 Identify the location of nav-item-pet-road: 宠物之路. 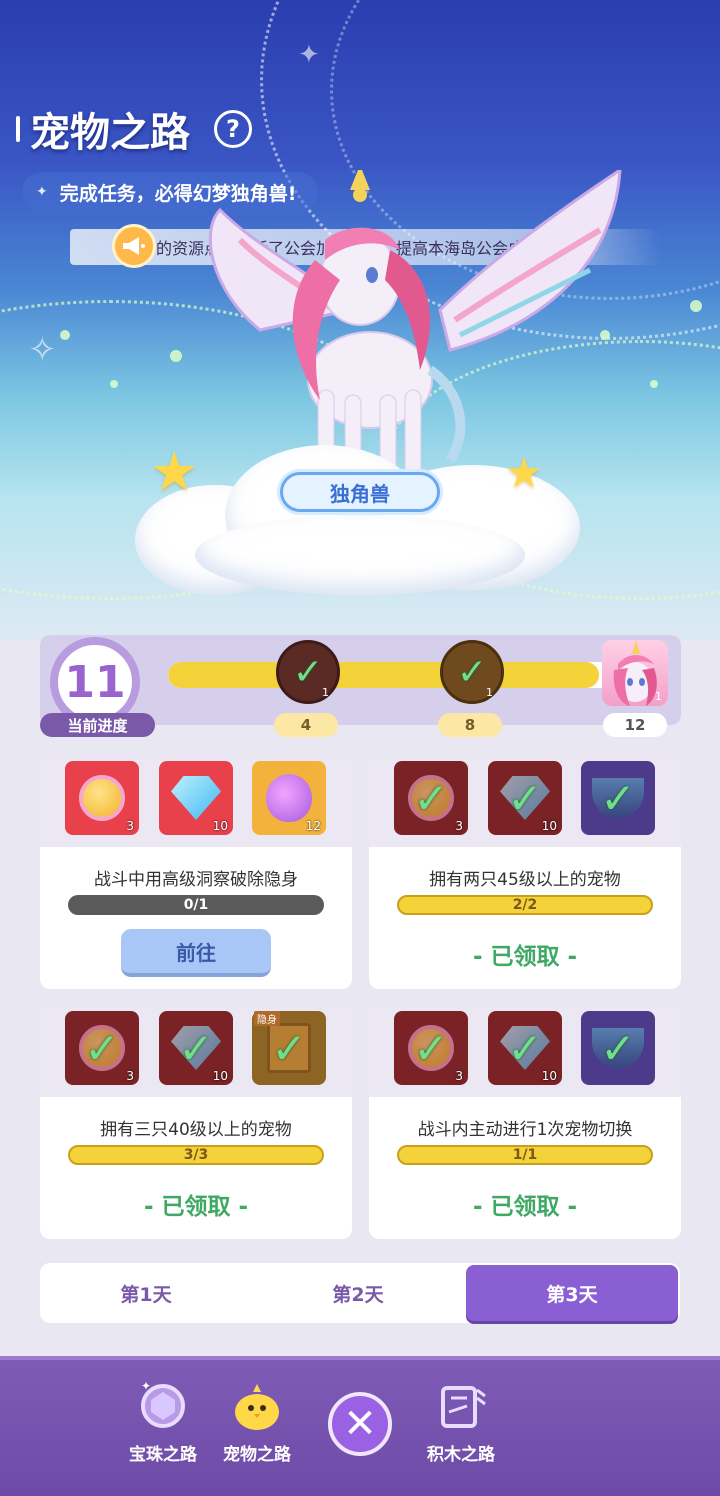
(257, 1421).